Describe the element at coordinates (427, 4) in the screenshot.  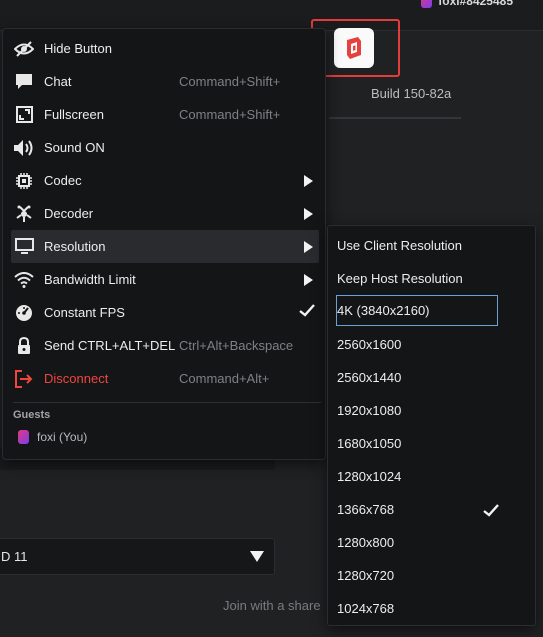
I see `brand-logo-icon` at that location.